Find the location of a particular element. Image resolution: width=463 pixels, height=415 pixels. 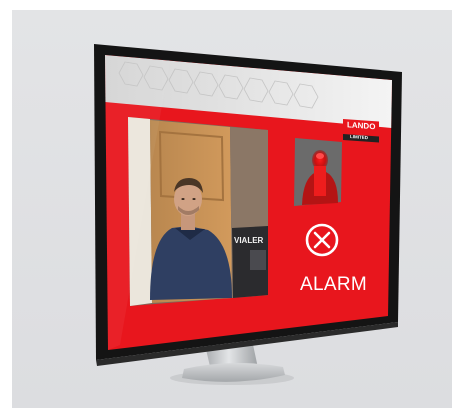

machine-screen is located at coordinates (258, 260).